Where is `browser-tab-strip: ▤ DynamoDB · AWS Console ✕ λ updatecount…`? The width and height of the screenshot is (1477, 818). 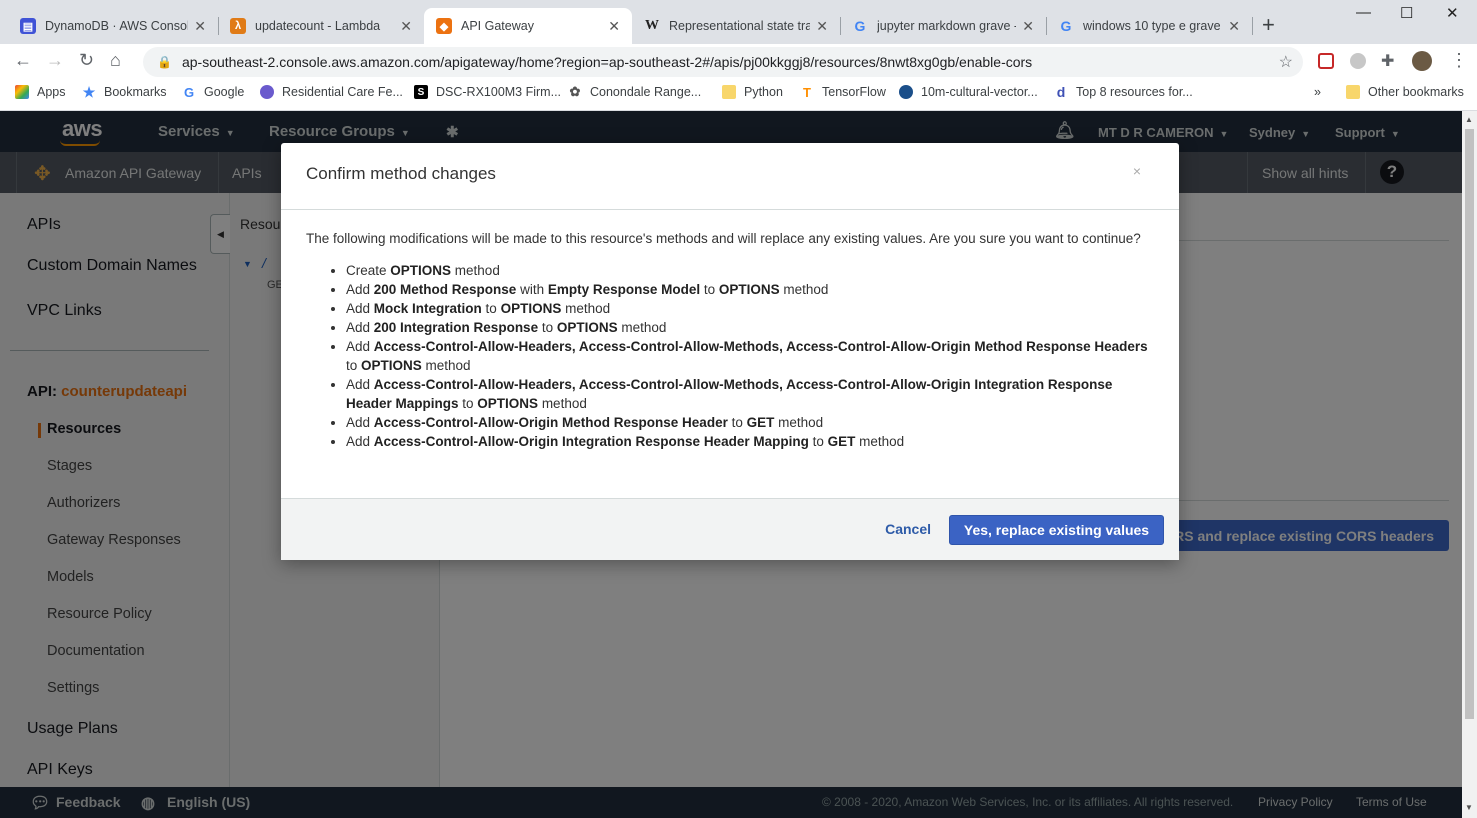 browser-tab-strip: ▤ DynamoDB · AWS Console ✕ λ updatecount… is located at coordinates (738, 22).